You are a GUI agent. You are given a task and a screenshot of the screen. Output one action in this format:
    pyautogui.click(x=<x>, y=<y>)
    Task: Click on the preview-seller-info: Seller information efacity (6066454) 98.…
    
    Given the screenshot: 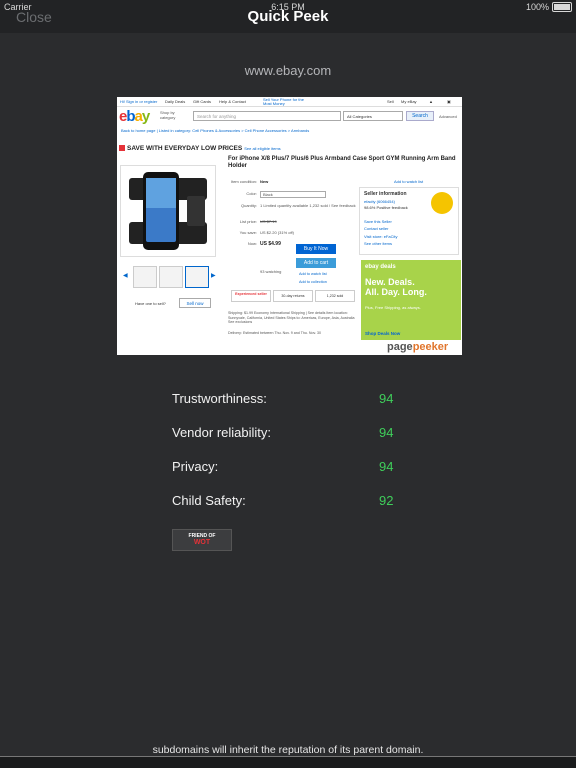 What is the action you would take?
    pyautogui.click(x=409, y=221)
    